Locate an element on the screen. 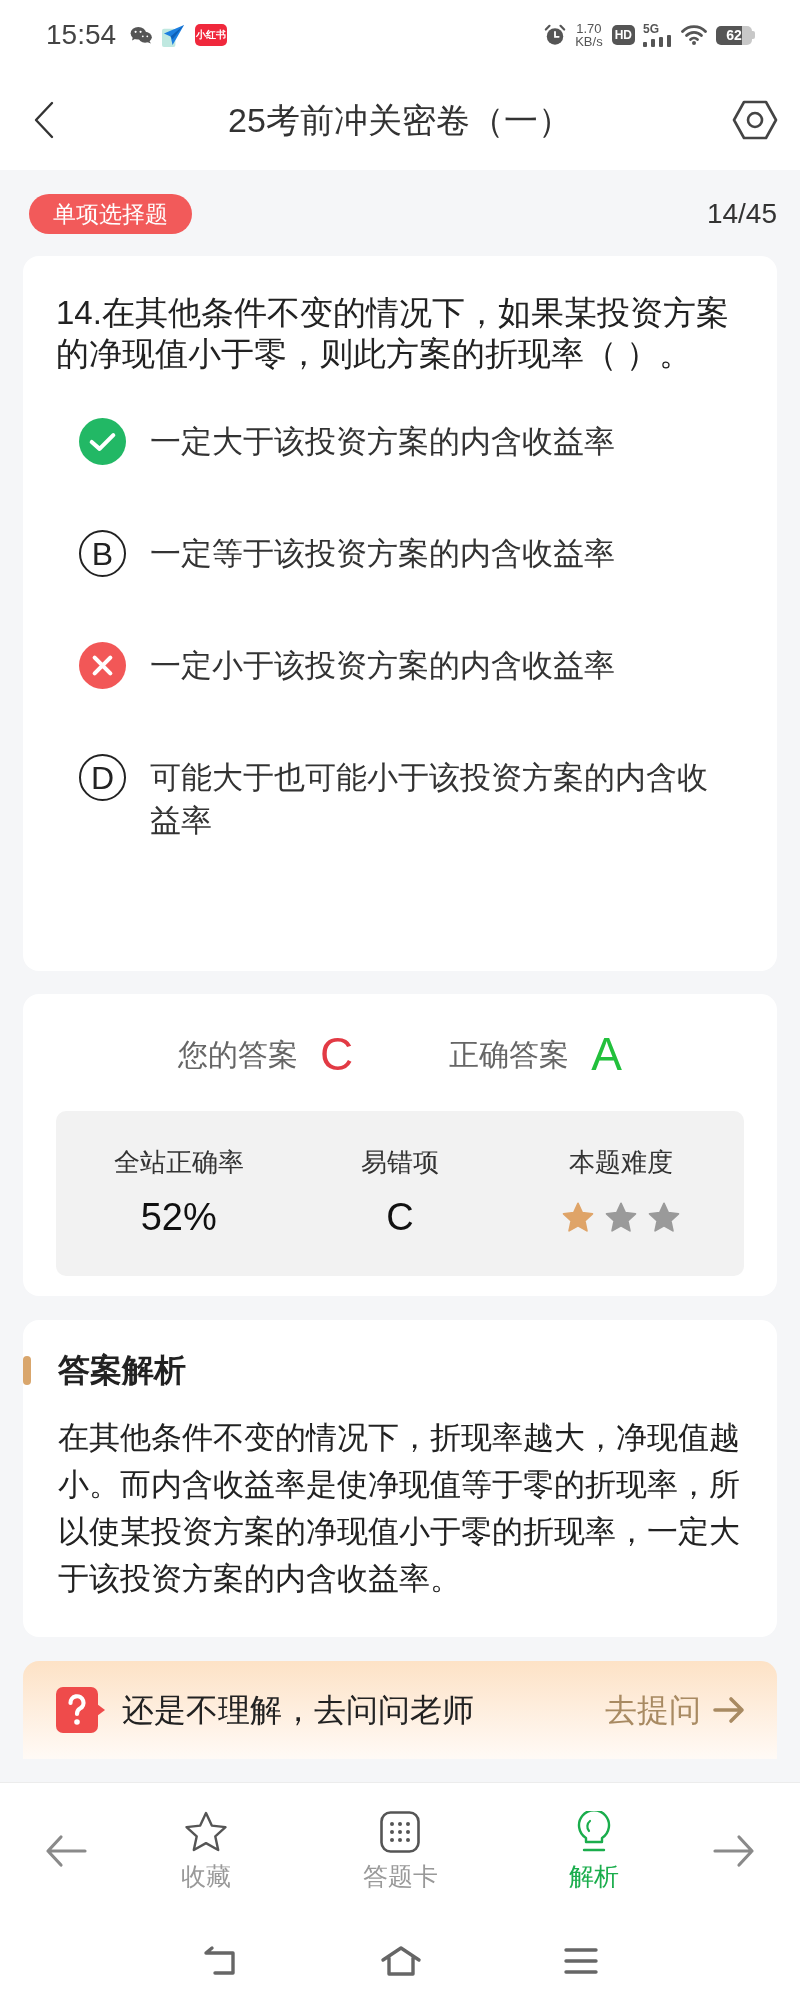 The height and width of the screenshot is (2009, 800). chat-bubbles-icon is located at coordinates (141, 35).